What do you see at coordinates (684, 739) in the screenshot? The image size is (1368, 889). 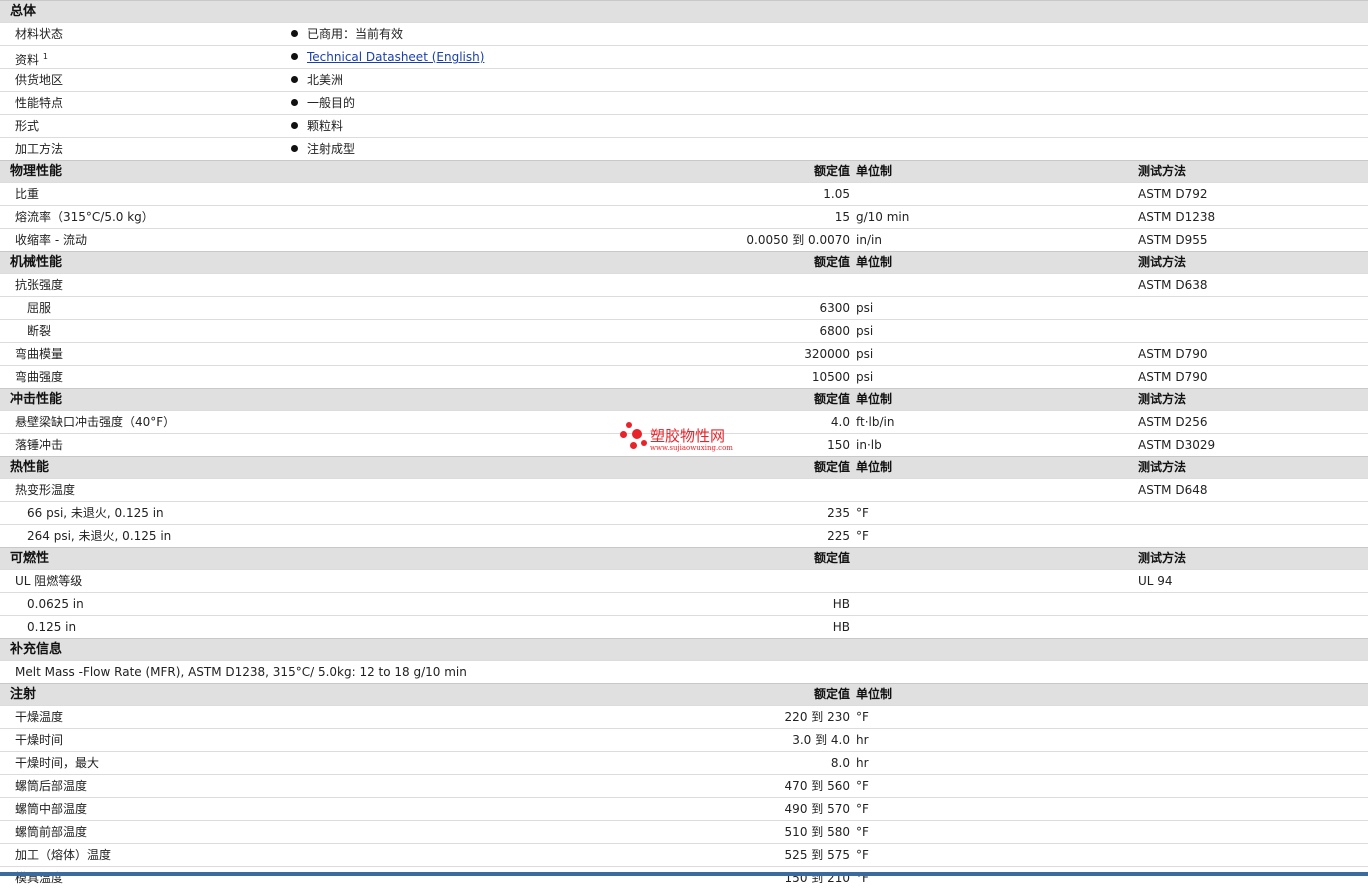 I see `table-row: 干燥时间 3.0 到 4.0 hr` at bounding box center [684, 739].